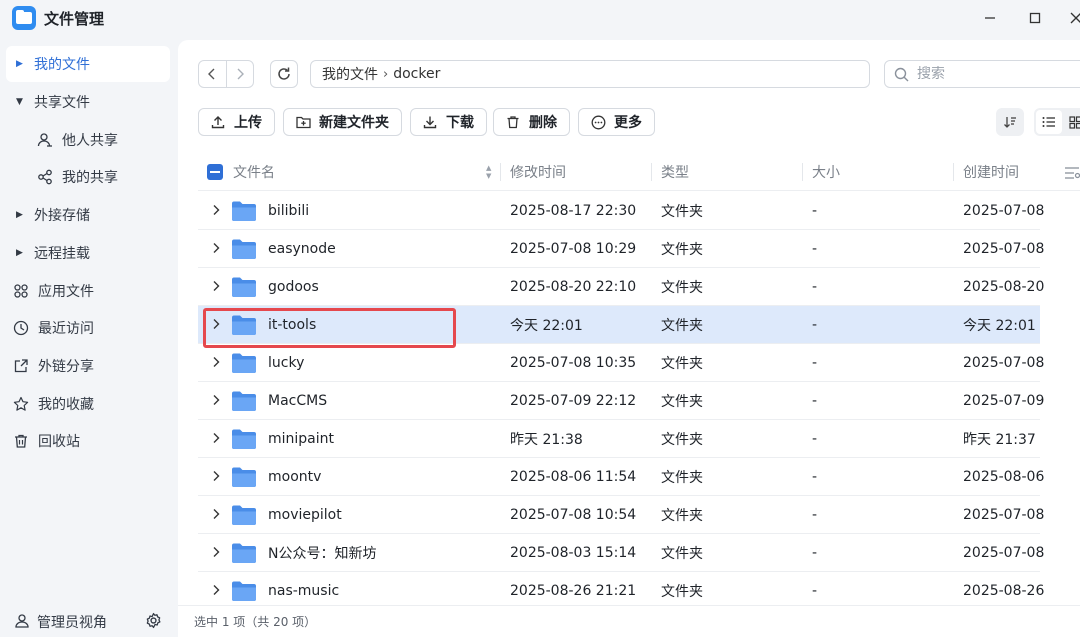 This screenshot has width=1080, height=637. What do you see at coordinates (88, 140) in the screenshot?
I see `sidebar-item-others-shared: 他人共享` at bounding box center [88, 140].